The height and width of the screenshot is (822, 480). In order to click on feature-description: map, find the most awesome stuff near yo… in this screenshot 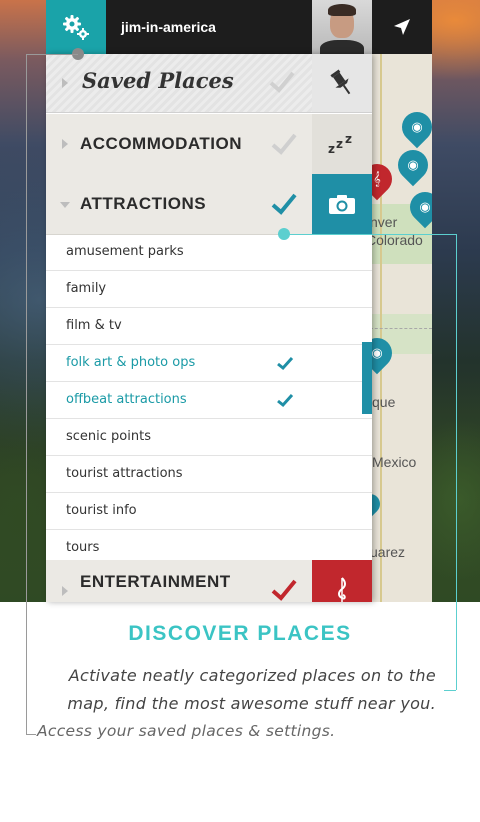, I will do `click(251, 703)`.